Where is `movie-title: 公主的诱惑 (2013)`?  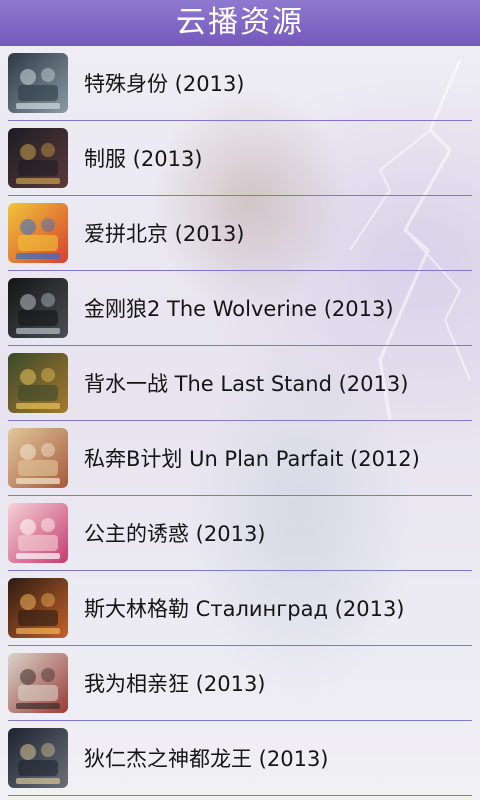
movie-title: 公主的诱惑 (2013) is located at coordinates (175, 534).